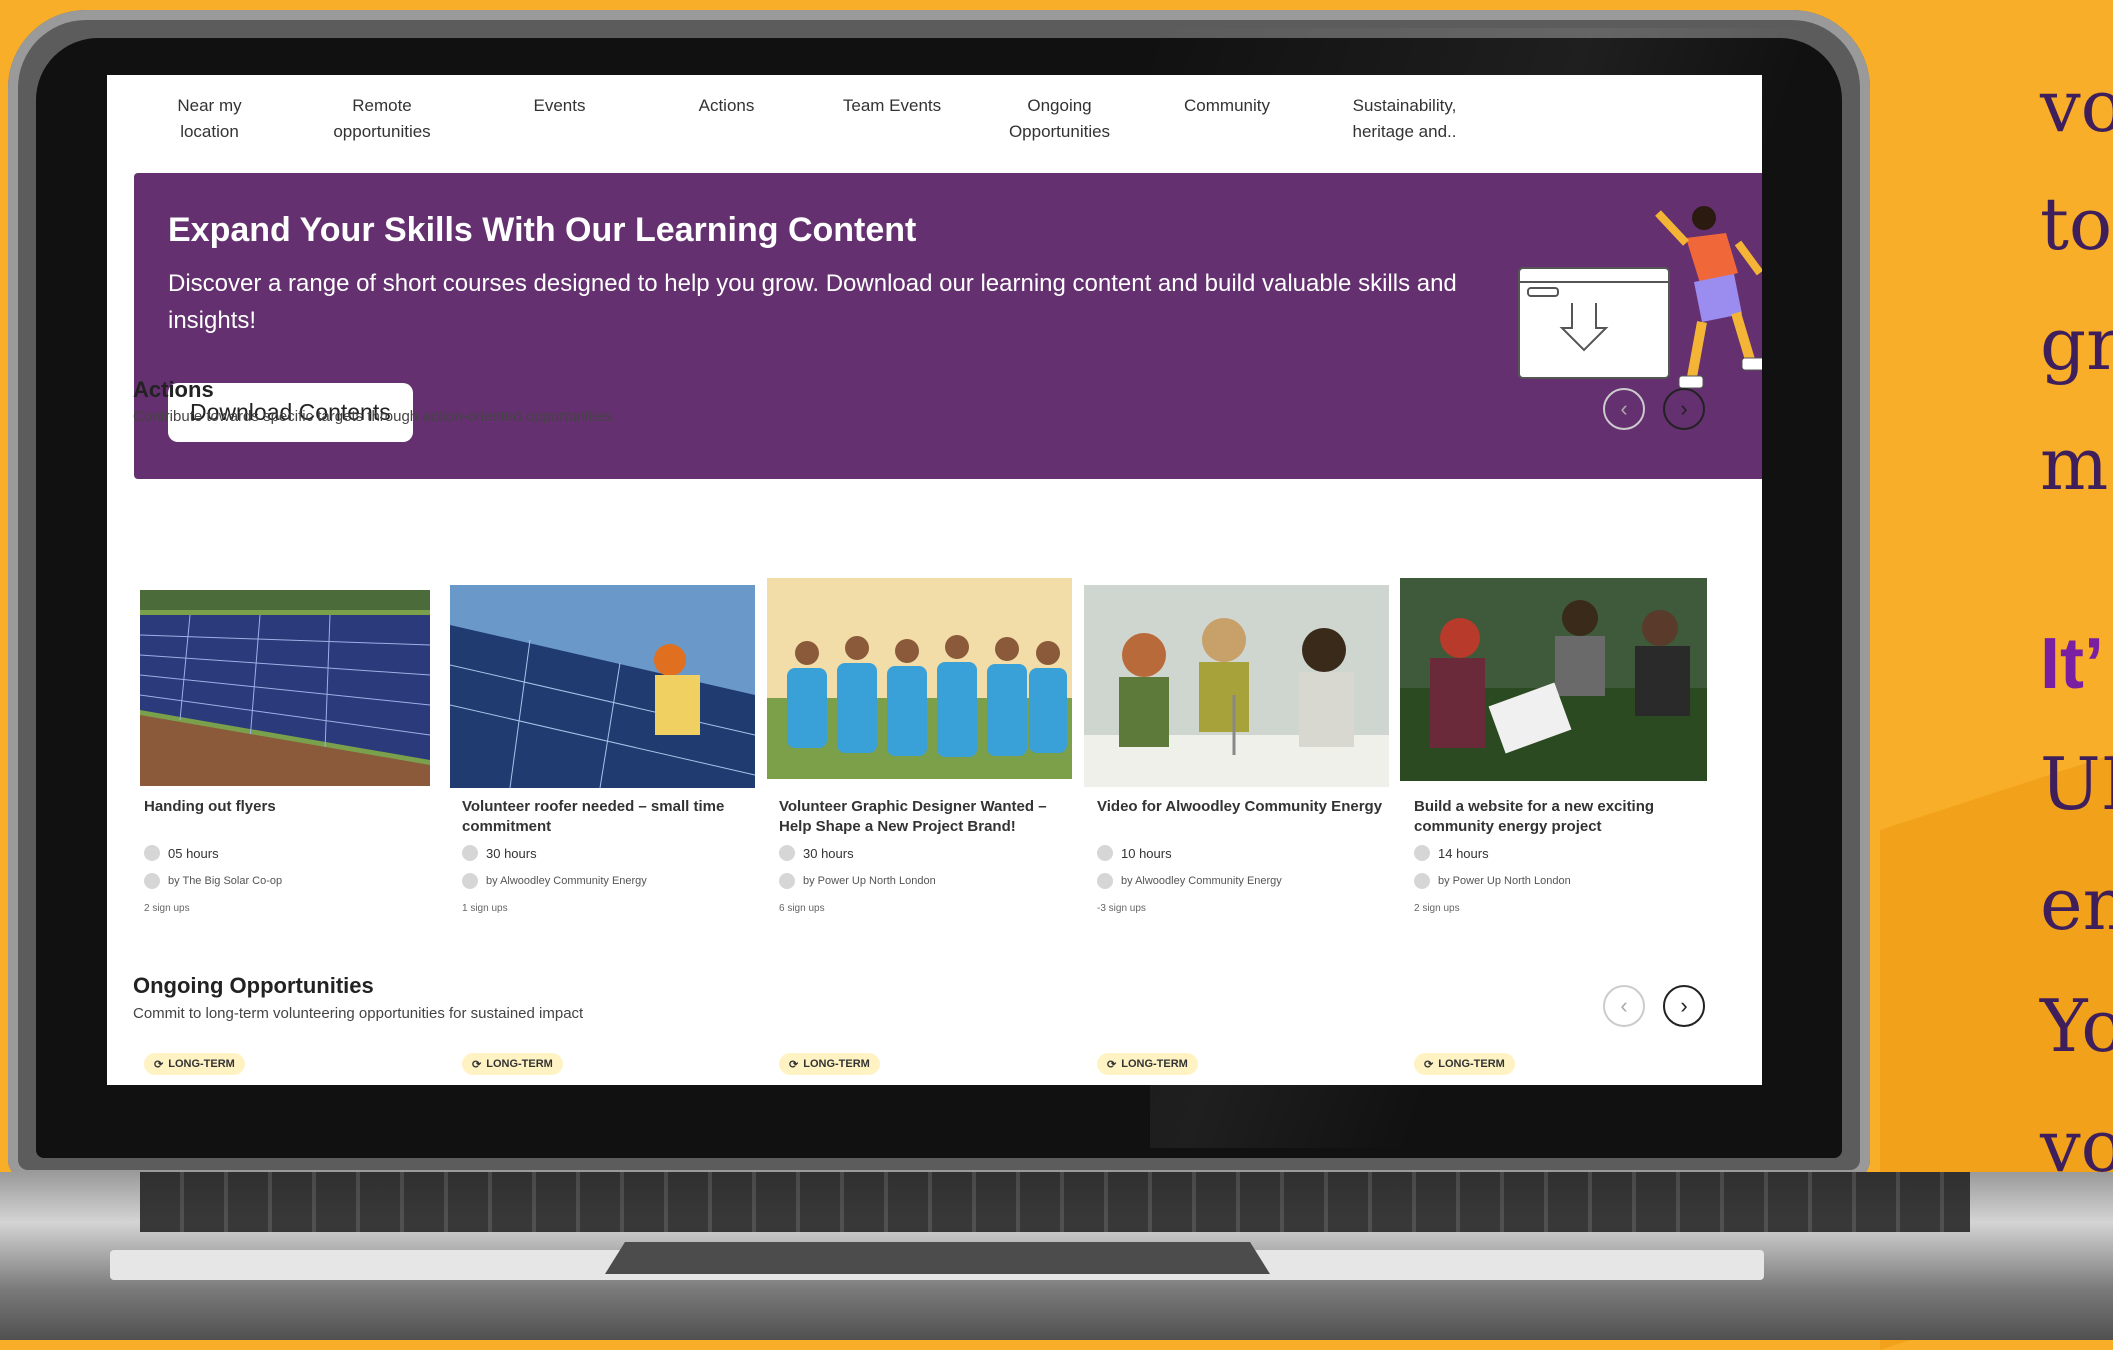 The image size is (2113, 1350). Describe the element at coordinates (1059, 119) in the screenshot. I see `nav-item-ongoing-opportunities: Ongoing Opportunities` at that location.